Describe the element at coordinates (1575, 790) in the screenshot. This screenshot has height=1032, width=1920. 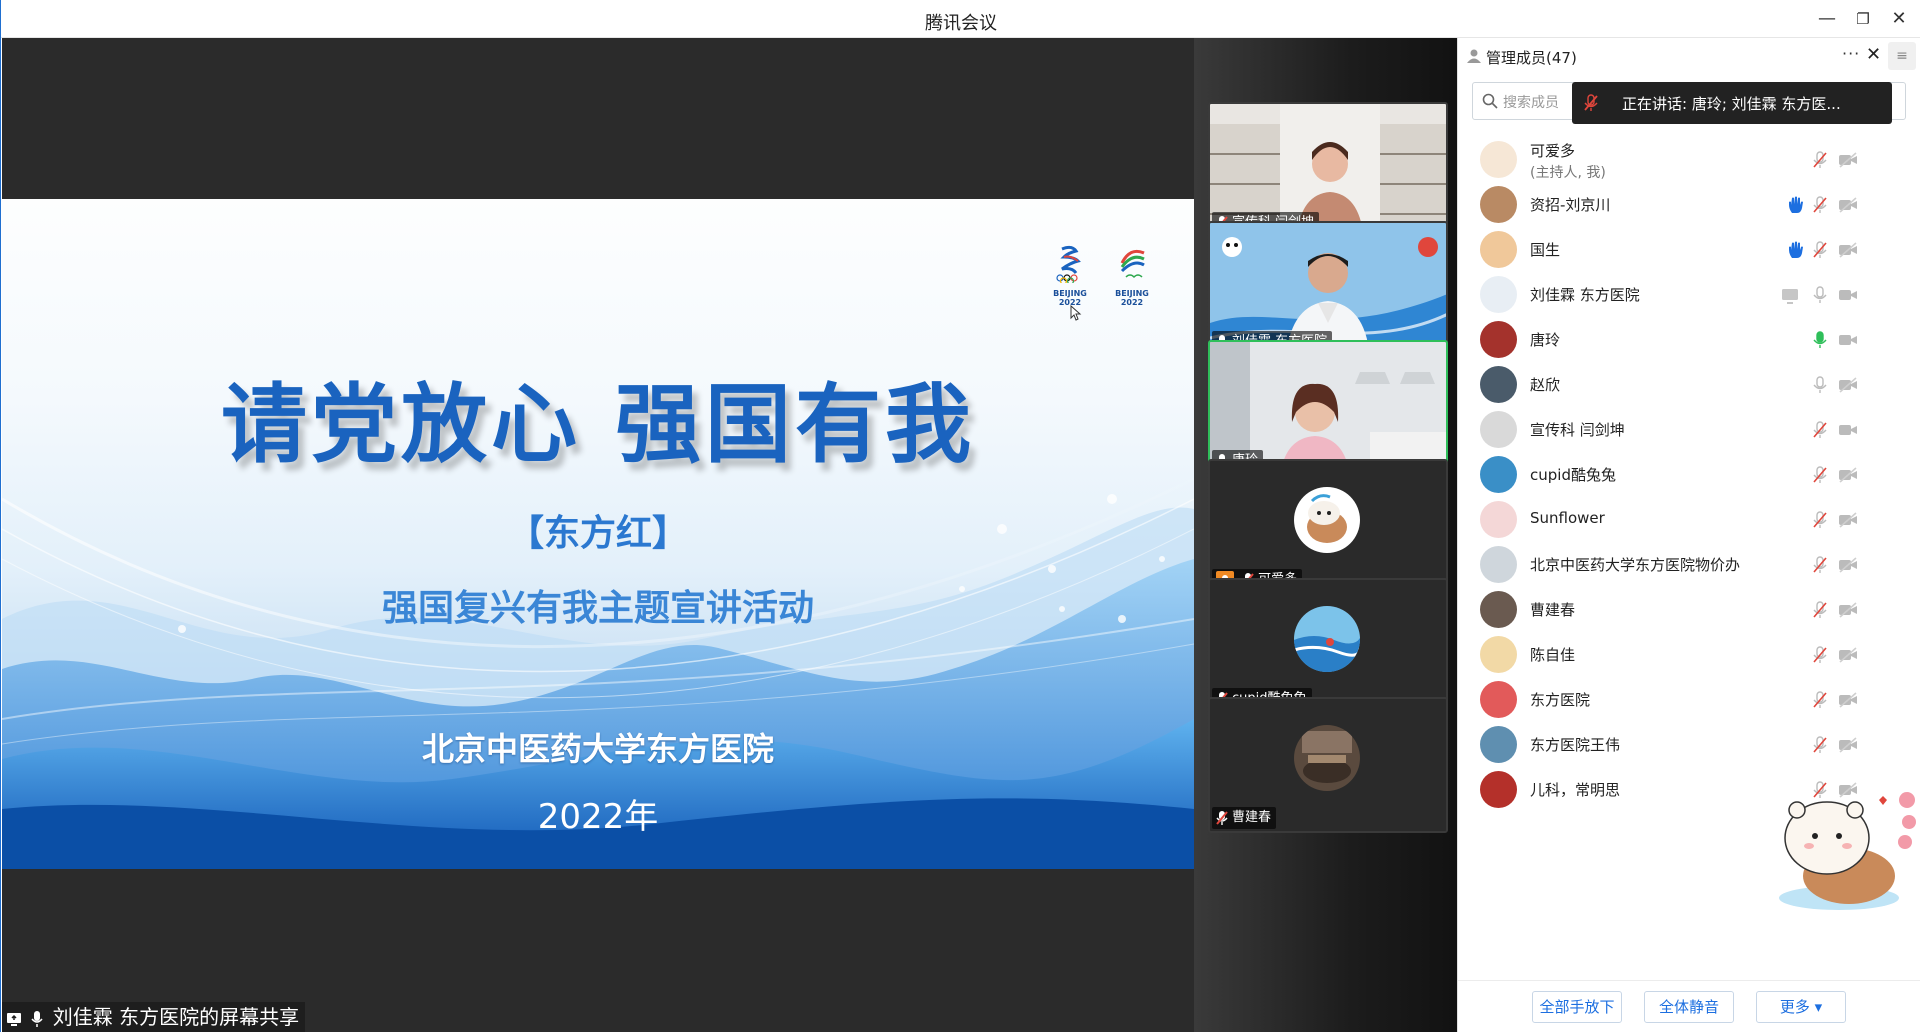
I see `member-name: 儿科，常明思` at that location.